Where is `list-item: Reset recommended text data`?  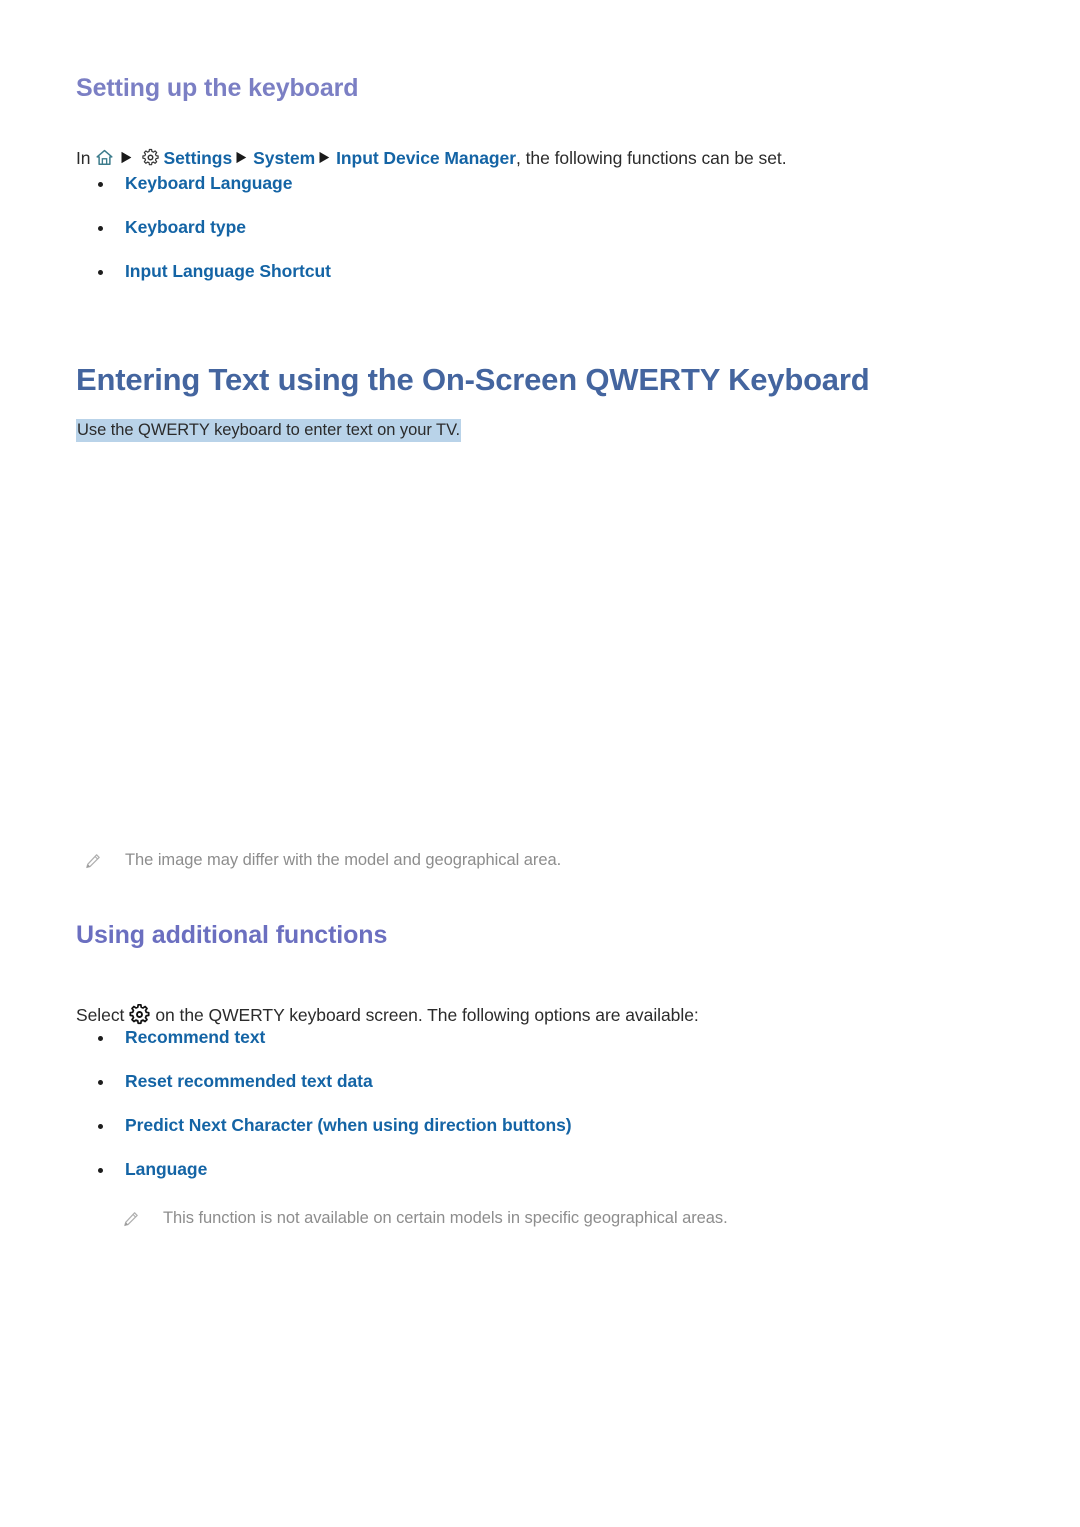
list-item: Reset recommended text data is located at coordinates (334, 1081).